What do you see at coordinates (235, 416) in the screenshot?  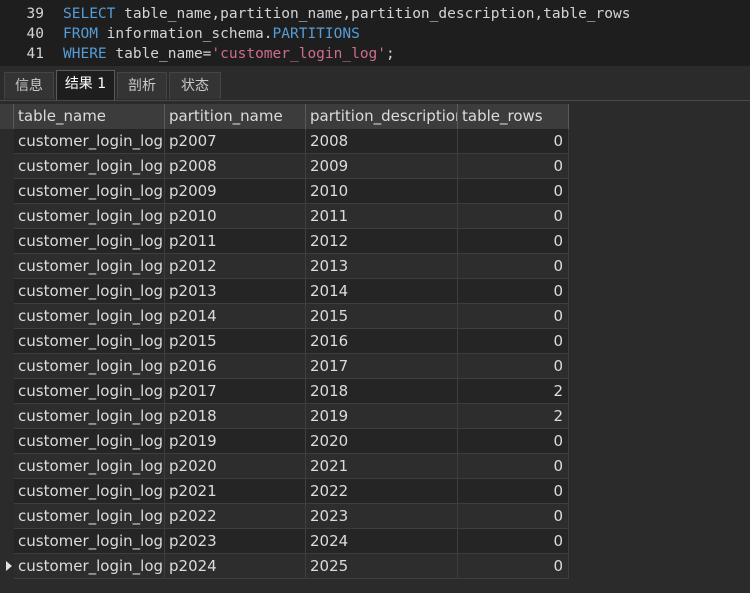 I see `table-cell: p2018` at bounding box center [235, 416].